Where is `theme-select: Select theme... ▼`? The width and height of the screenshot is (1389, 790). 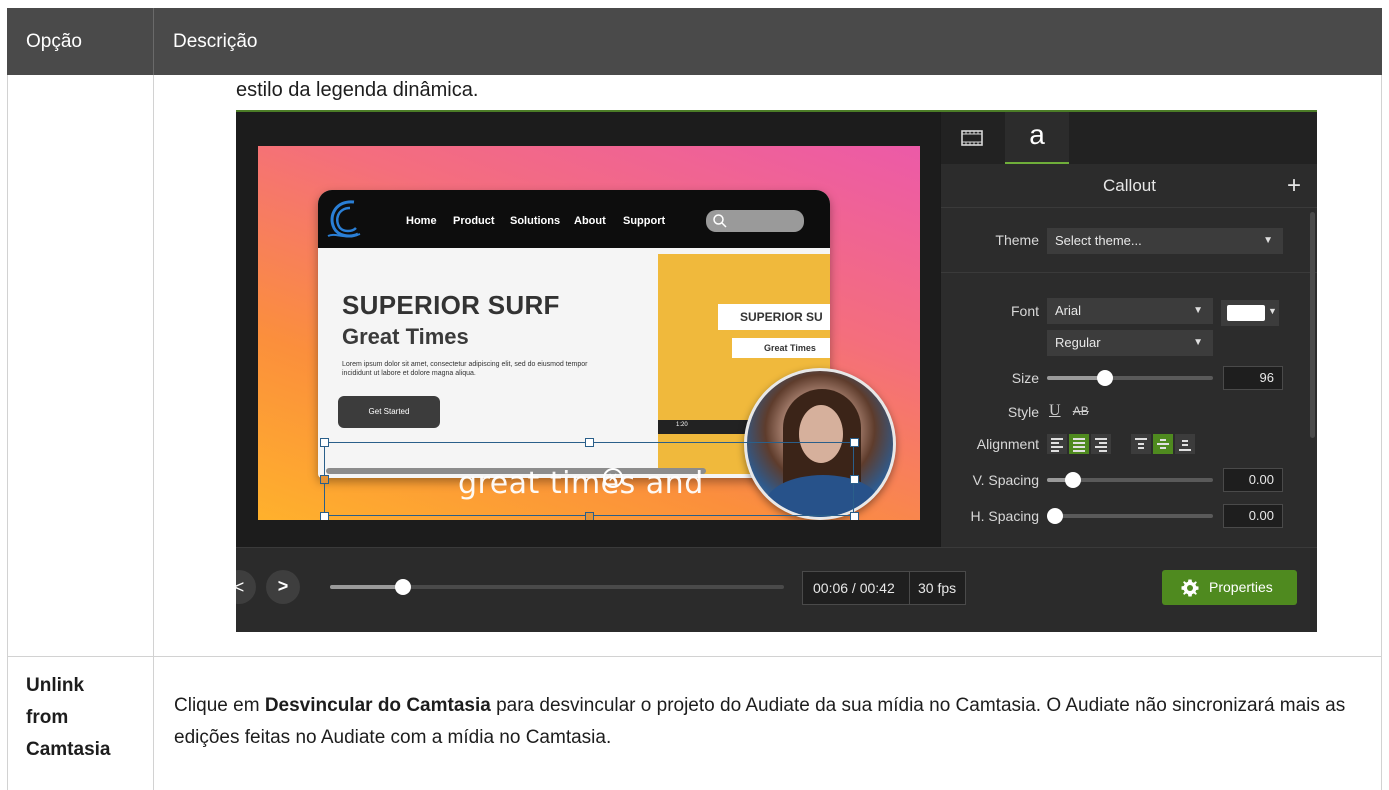
theme-select: Select theme... ▼ is located at coordinates (1165, 241).